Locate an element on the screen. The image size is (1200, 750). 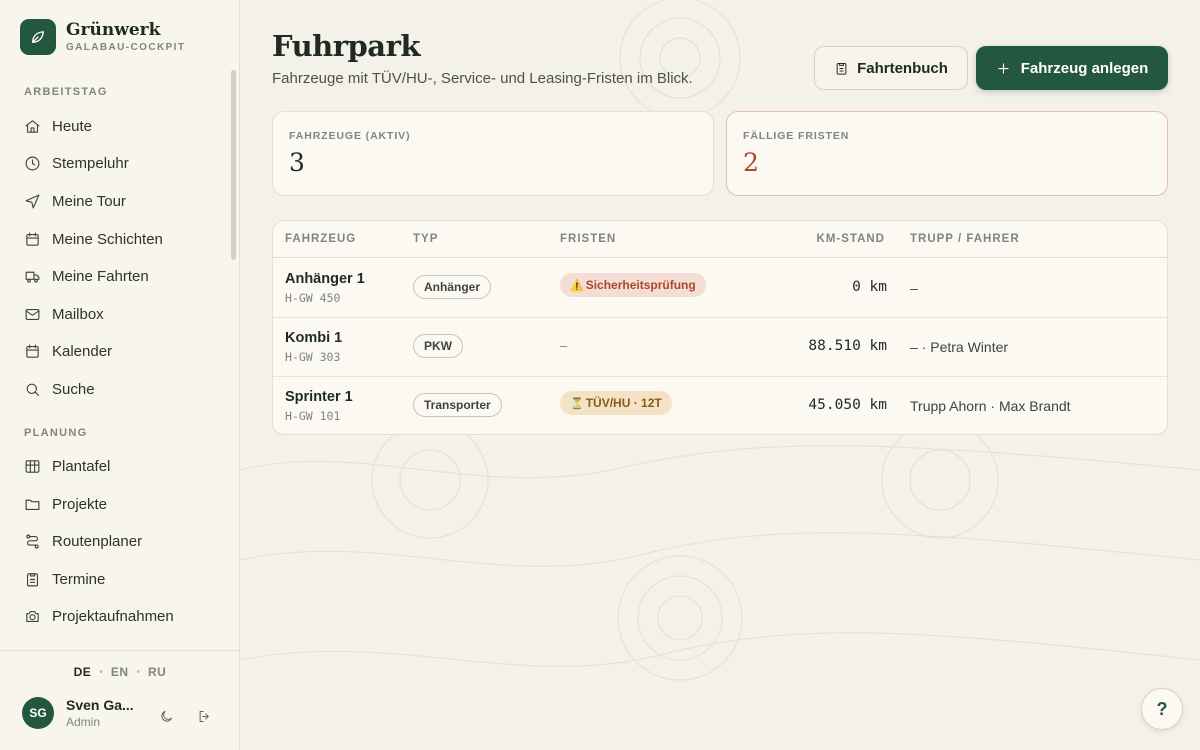
stat-label: FAHRZEUGE (AKTIV) is located at coordinates (350, 136).